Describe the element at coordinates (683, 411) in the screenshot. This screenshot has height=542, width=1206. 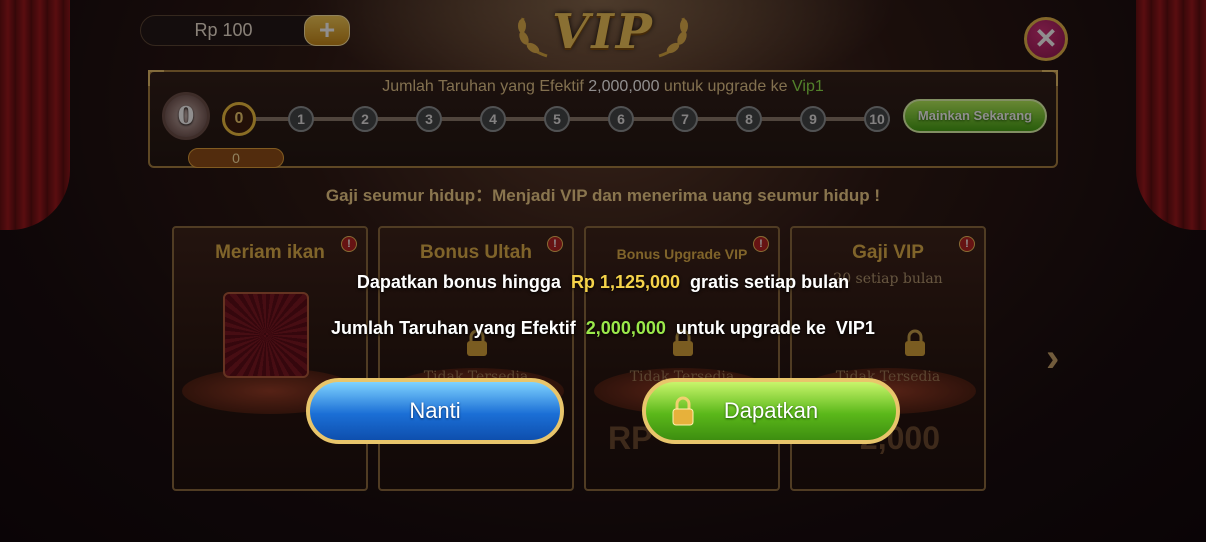
I see `lock-icon` at that location.